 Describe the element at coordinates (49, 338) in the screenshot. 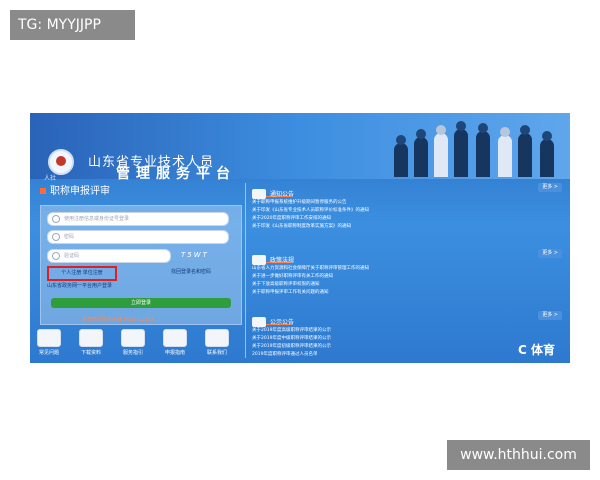

I see `faq-icon` at that location.